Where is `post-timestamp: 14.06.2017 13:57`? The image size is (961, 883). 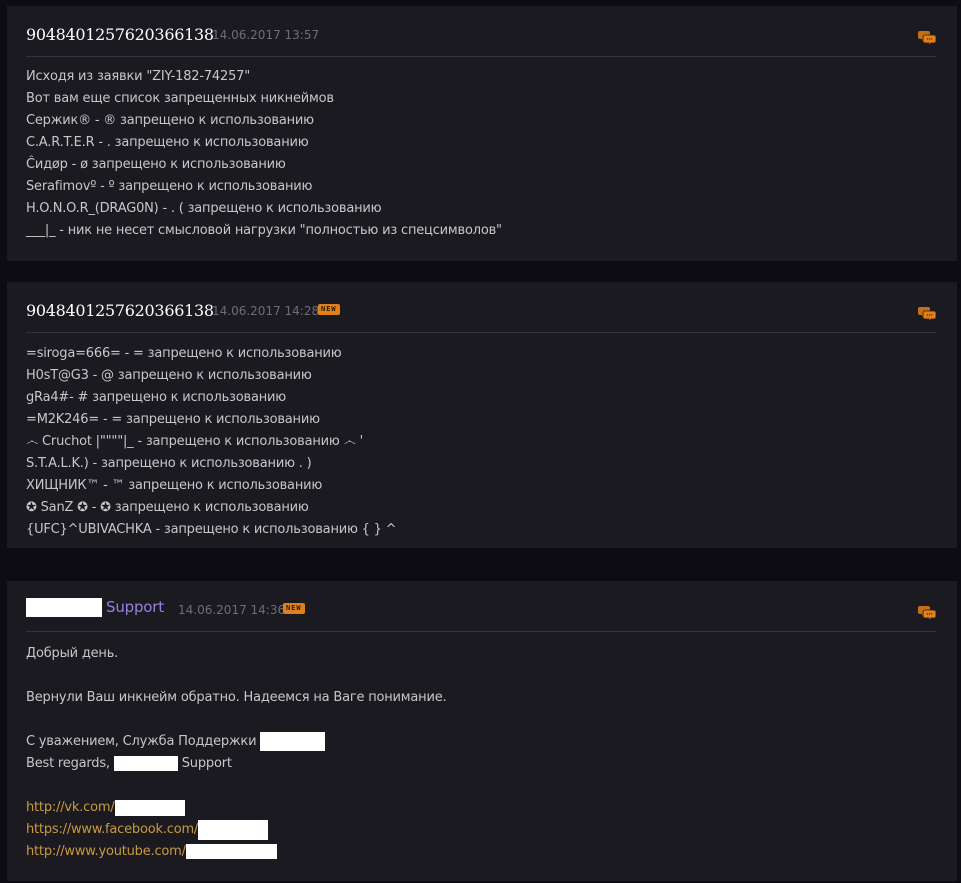 post-timestamp: 14.06.2017 13:57 is located at coordinates (266, 35).